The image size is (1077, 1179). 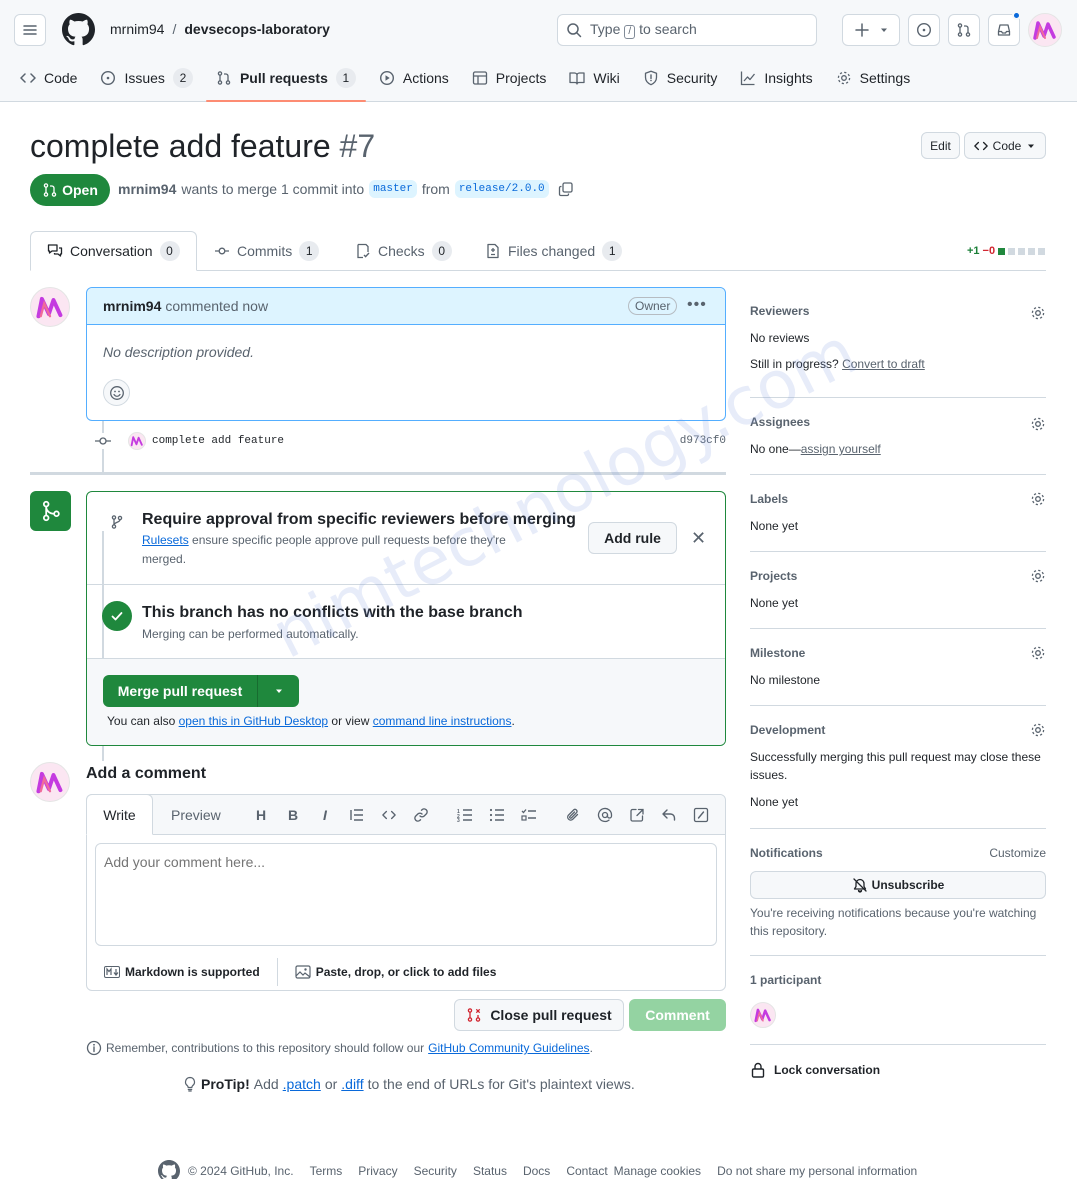 I want to click on tab-checks: Checks 0, so click(x=403, y=251).